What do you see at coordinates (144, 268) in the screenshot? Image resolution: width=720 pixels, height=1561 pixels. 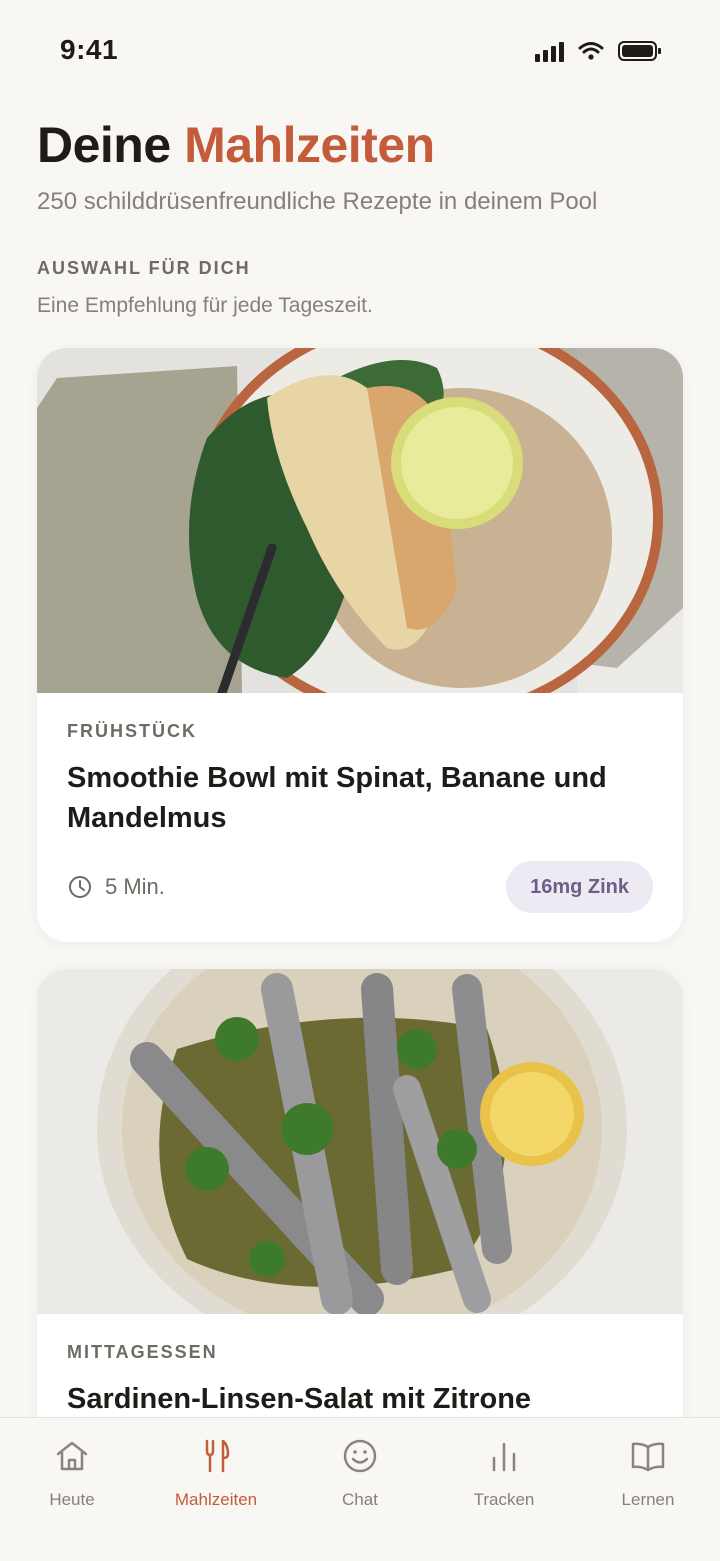 I see `section-label: AUSWAHL FÜR DICH` at bounding box center [144, 268].